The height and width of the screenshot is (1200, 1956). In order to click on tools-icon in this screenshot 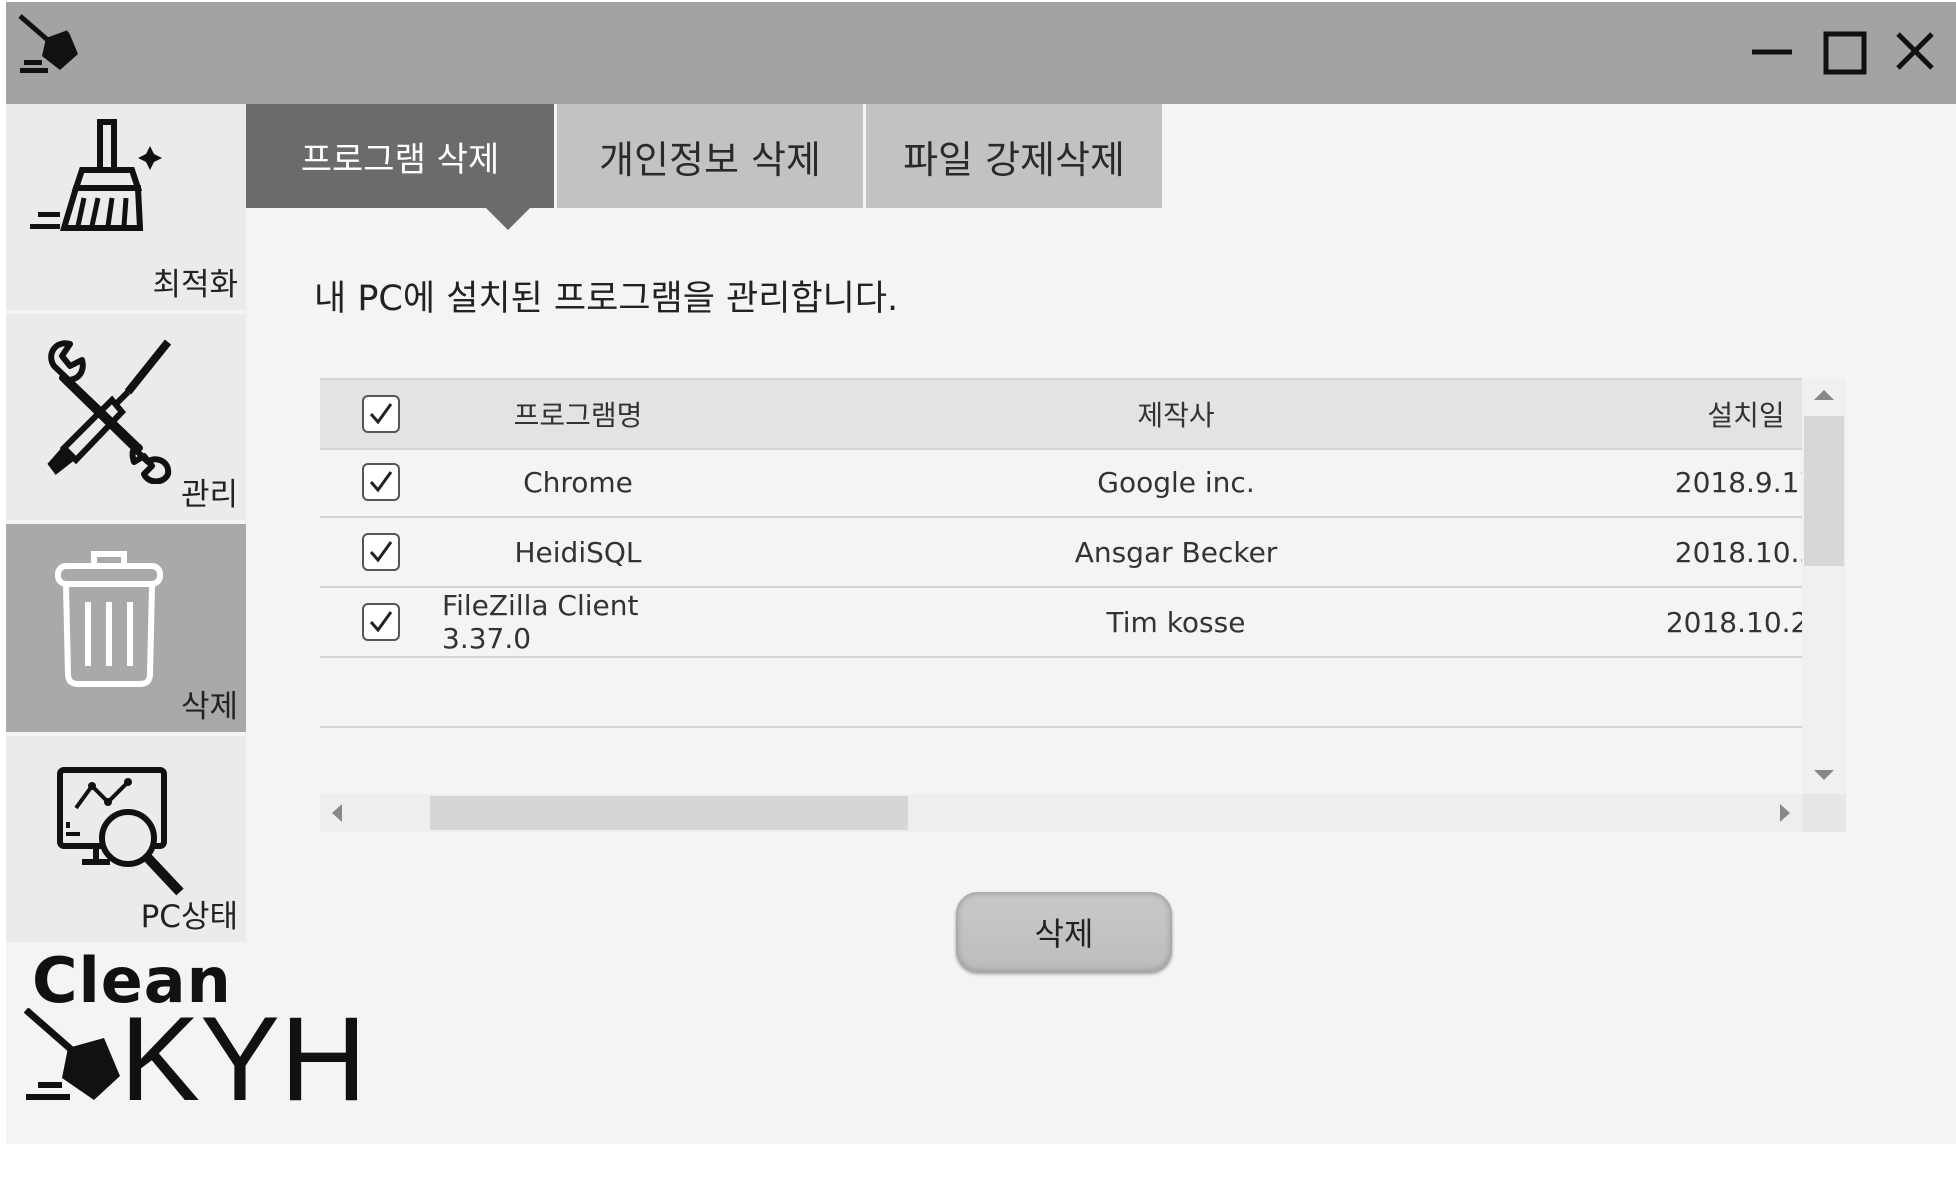, I will do `click(109, 411)`.